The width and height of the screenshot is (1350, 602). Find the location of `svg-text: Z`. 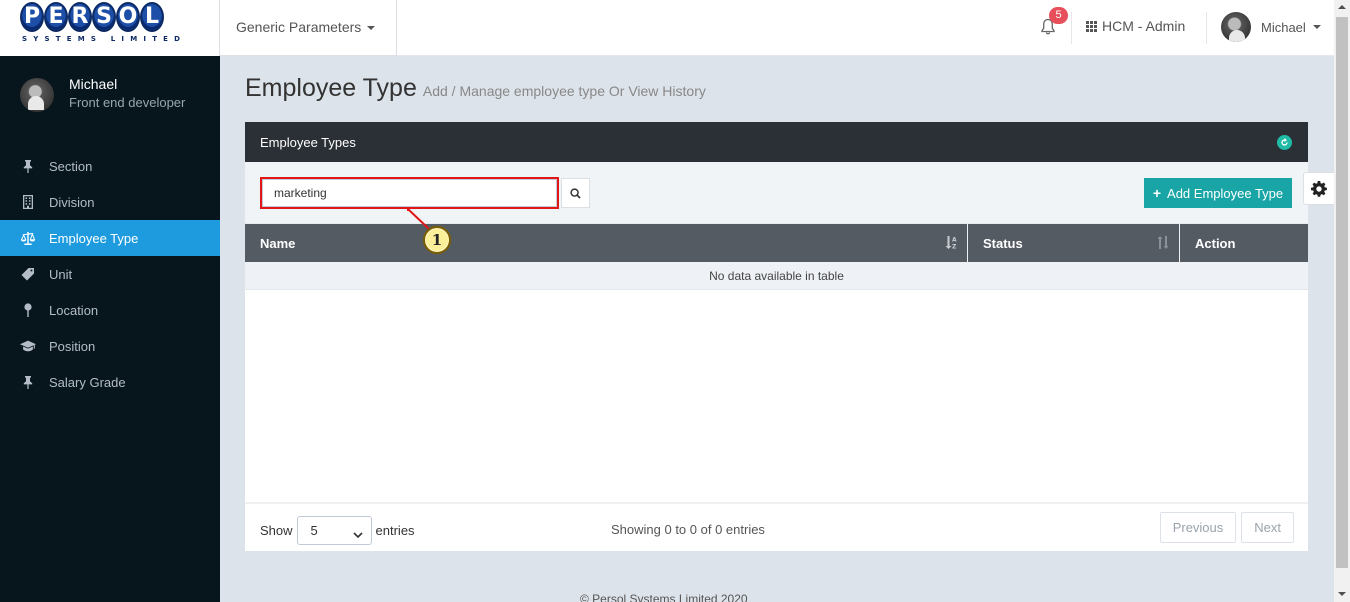

svg-text: Z is located at coordinates (954, 247).